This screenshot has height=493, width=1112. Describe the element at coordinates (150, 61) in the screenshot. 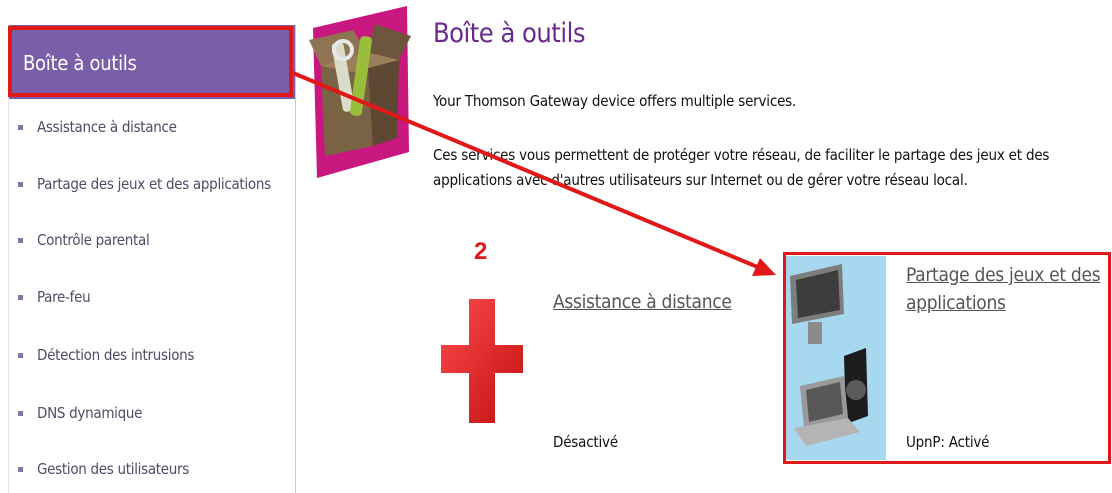

I see `highlight-box-toolbox` at that location.